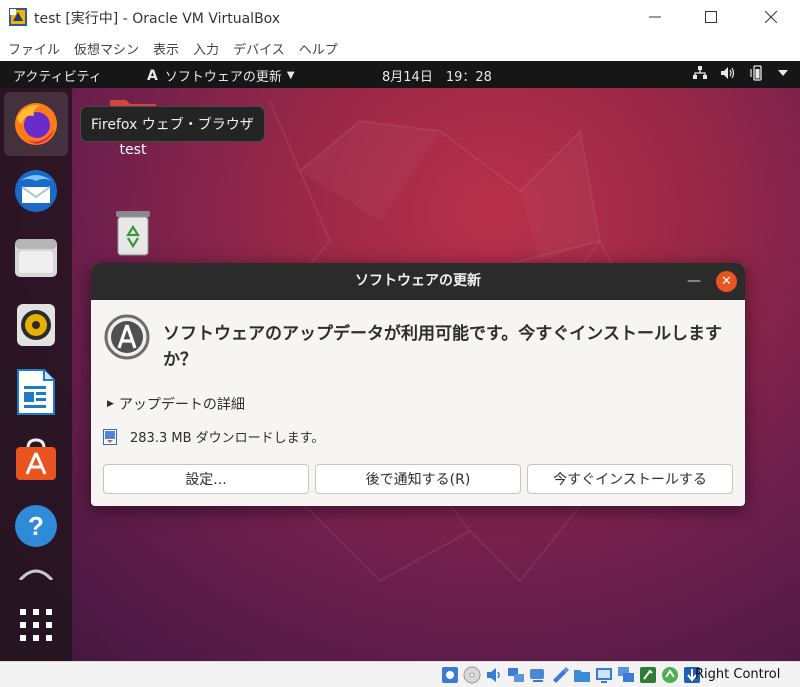 Image resolution: width=800 pixels, height=687 pixels. I want to click on volume-icon, so click(728, 73).